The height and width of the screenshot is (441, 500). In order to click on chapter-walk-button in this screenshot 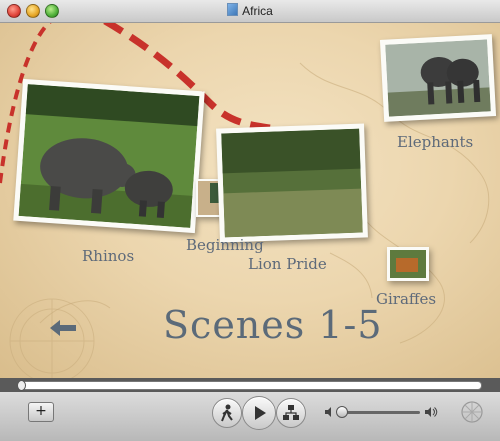, I will do `click(227, 413)`.